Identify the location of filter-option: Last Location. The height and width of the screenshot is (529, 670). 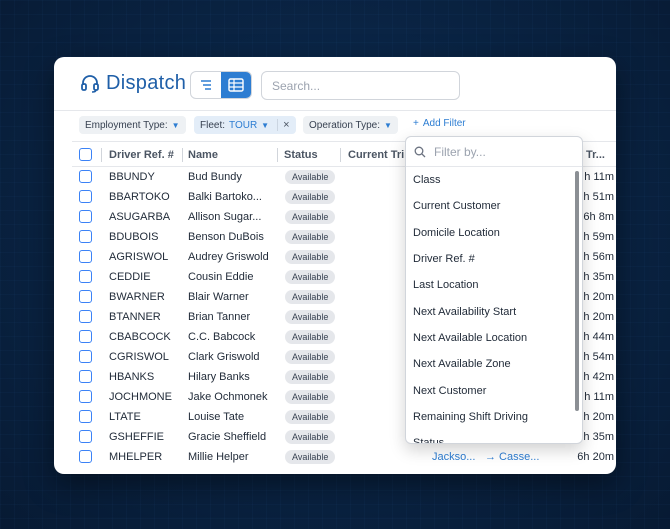
(491, 285).